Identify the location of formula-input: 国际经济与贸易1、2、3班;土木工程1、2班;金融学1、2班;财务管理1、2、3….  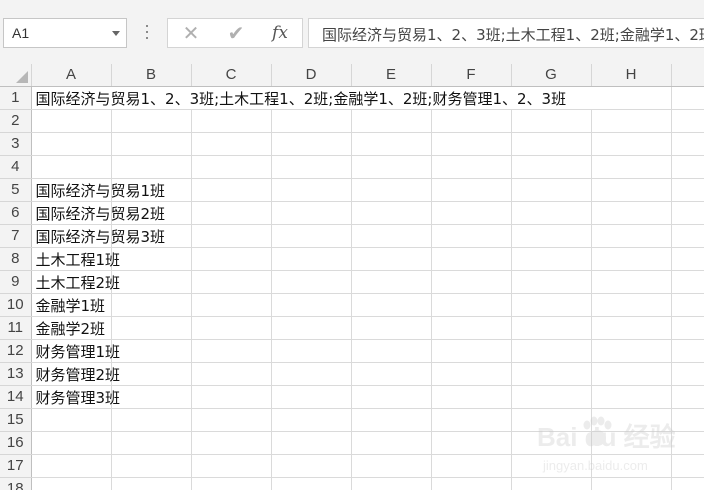
(506, 33).